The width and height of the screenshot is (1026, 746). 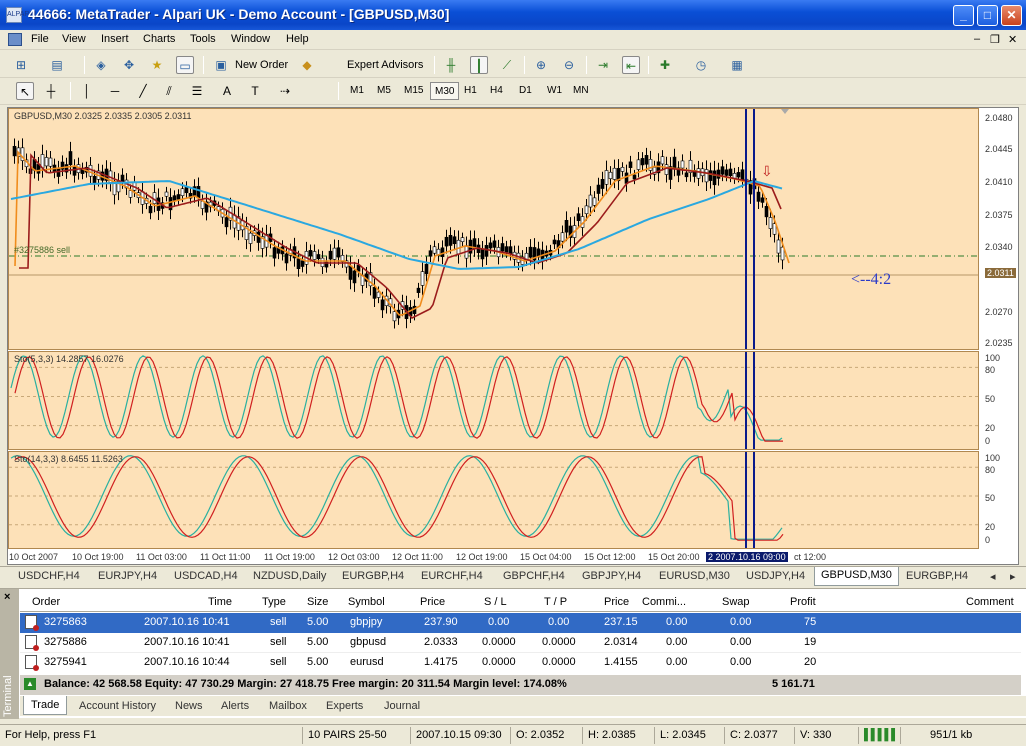 What do you see at coordinates (206, 576) in the screenshot?
I see `chart-tab: USDCAD,H4` at bounding box center [206, 576].